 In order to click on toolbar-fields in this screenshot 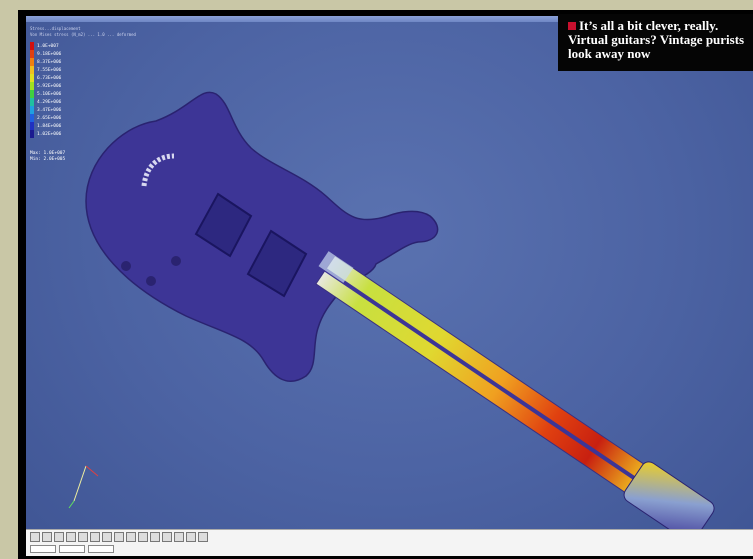, I will do `click(72, 549)`.